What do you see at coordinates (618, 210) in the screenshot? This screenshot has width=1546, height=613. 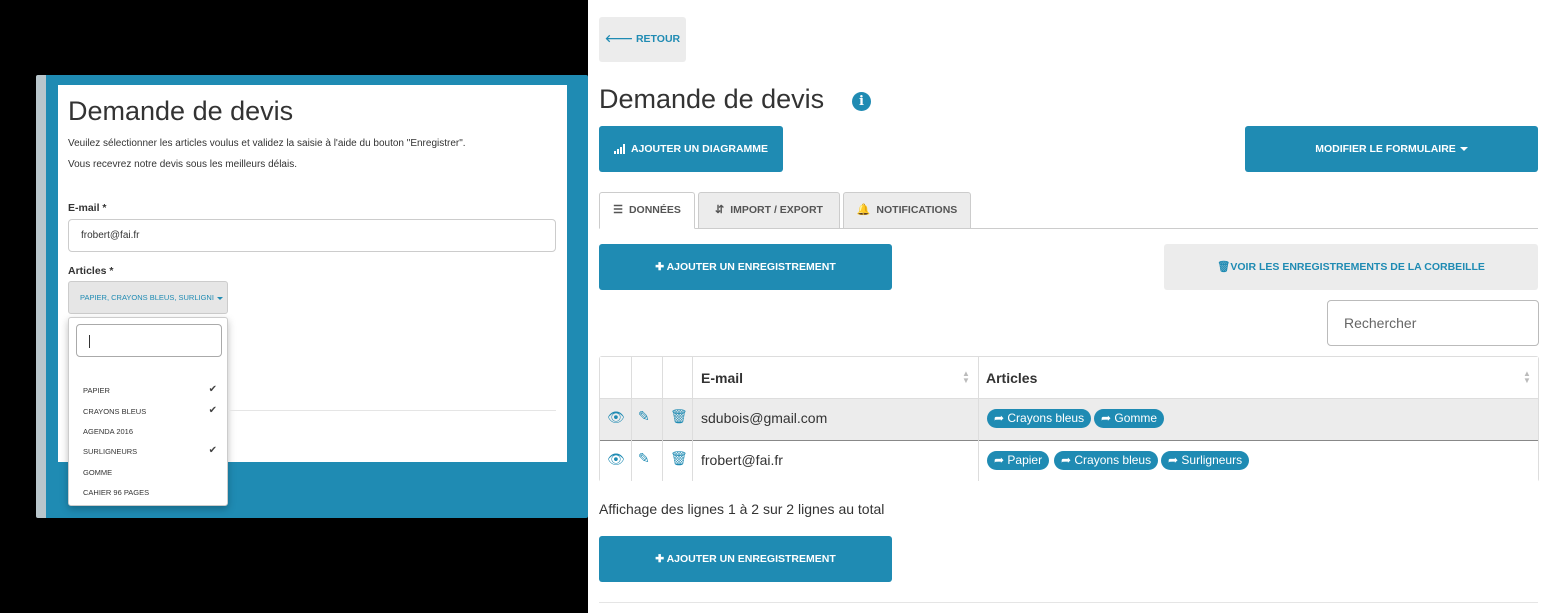 I see `list-icon: ☰` at bounding box center [618, 210].